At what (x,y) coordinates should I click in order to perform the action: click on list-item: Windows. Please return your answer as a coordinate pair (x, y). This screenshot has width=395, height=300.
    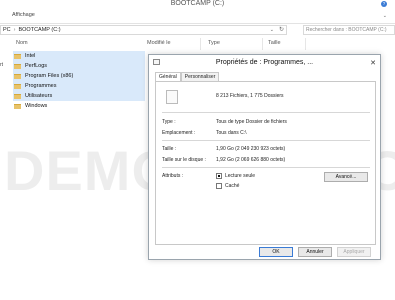
    Looking at the image, I should click on (79, 106).